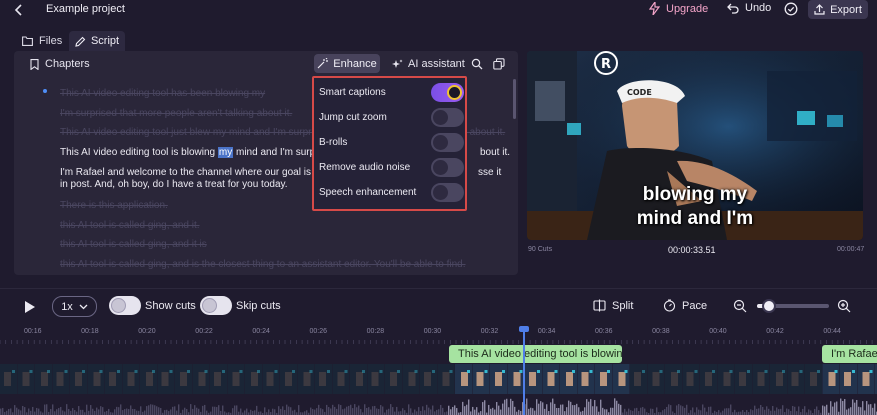 This screenshot has height=415, width=877. I want to click on speed-select: 1x, so click(74, 306).